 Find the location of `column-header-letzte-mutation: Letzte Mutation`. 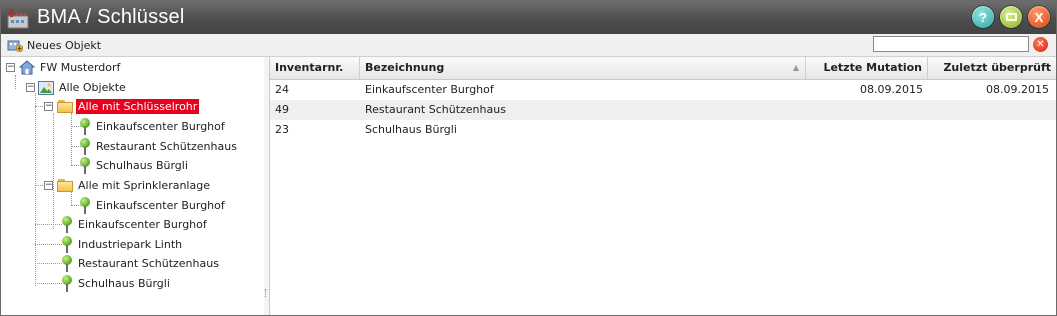

column-header-letzte-mutation: Letzte Mutation is located at coordinates (867, 68).